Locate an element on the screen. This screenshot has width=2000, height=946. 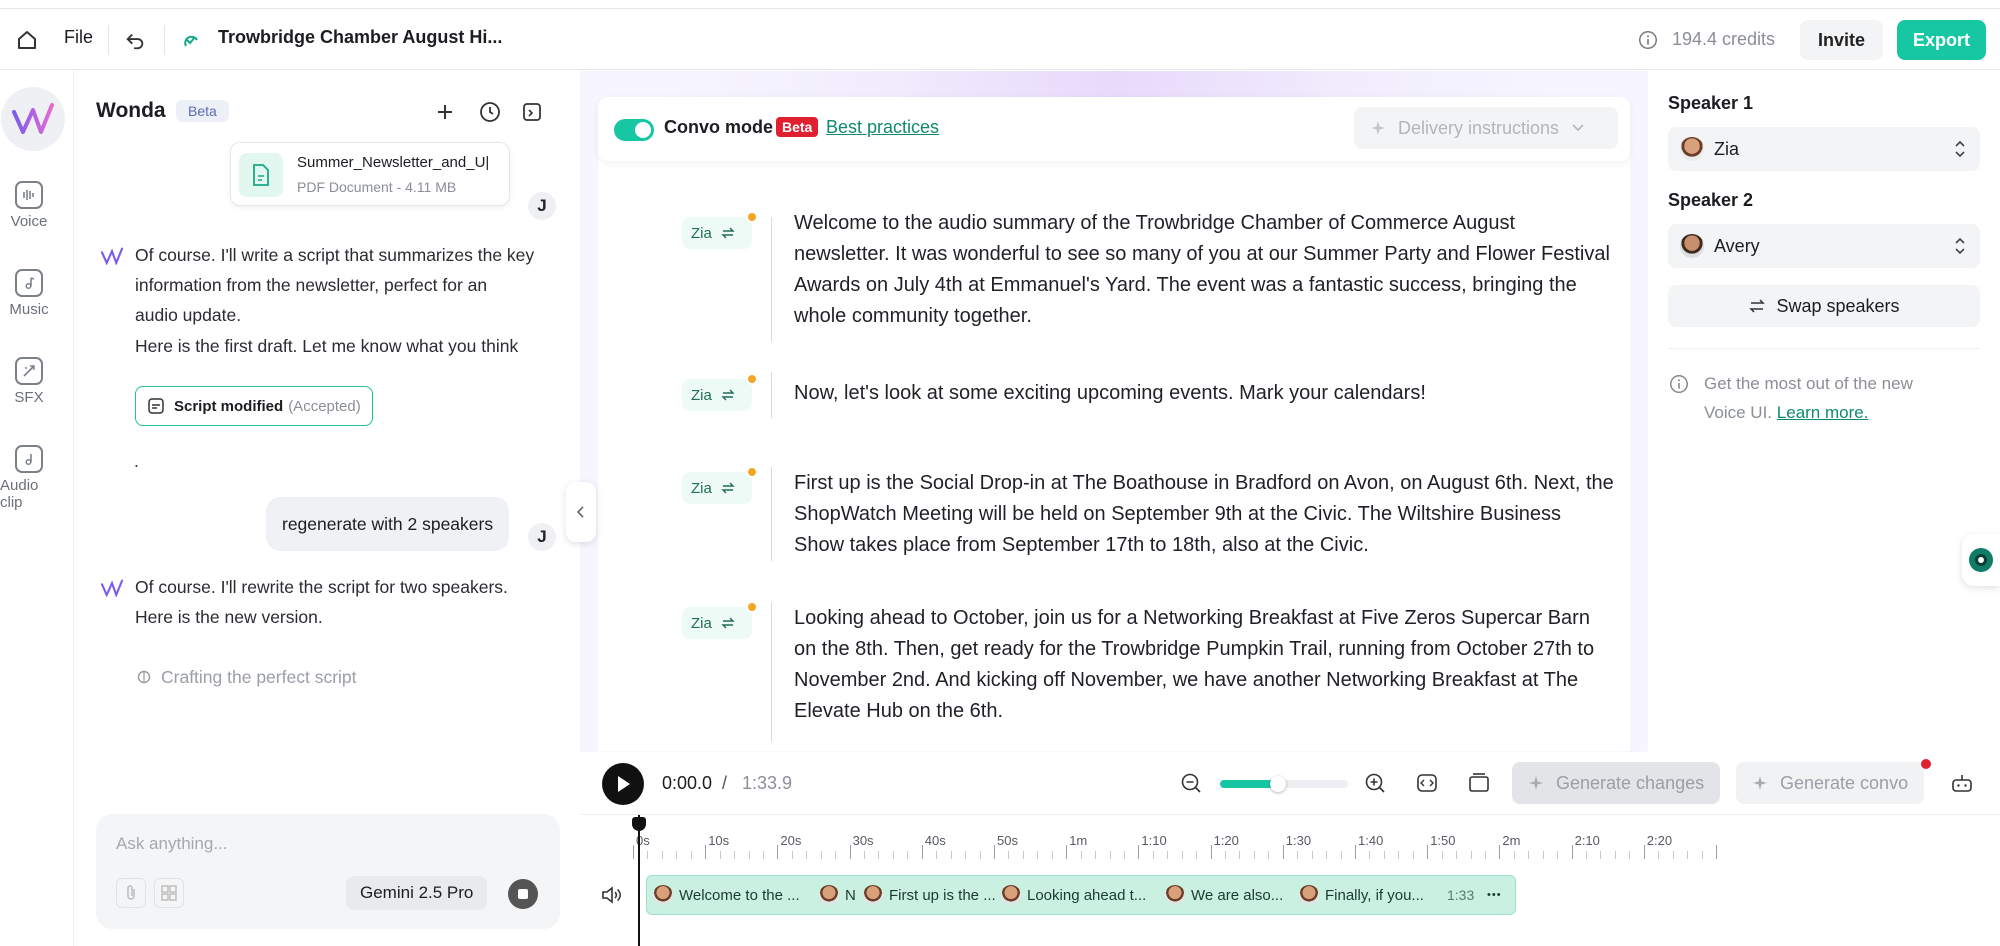
model-selector: Gemini 2.5 Pro is located at coordinates (417, 893).